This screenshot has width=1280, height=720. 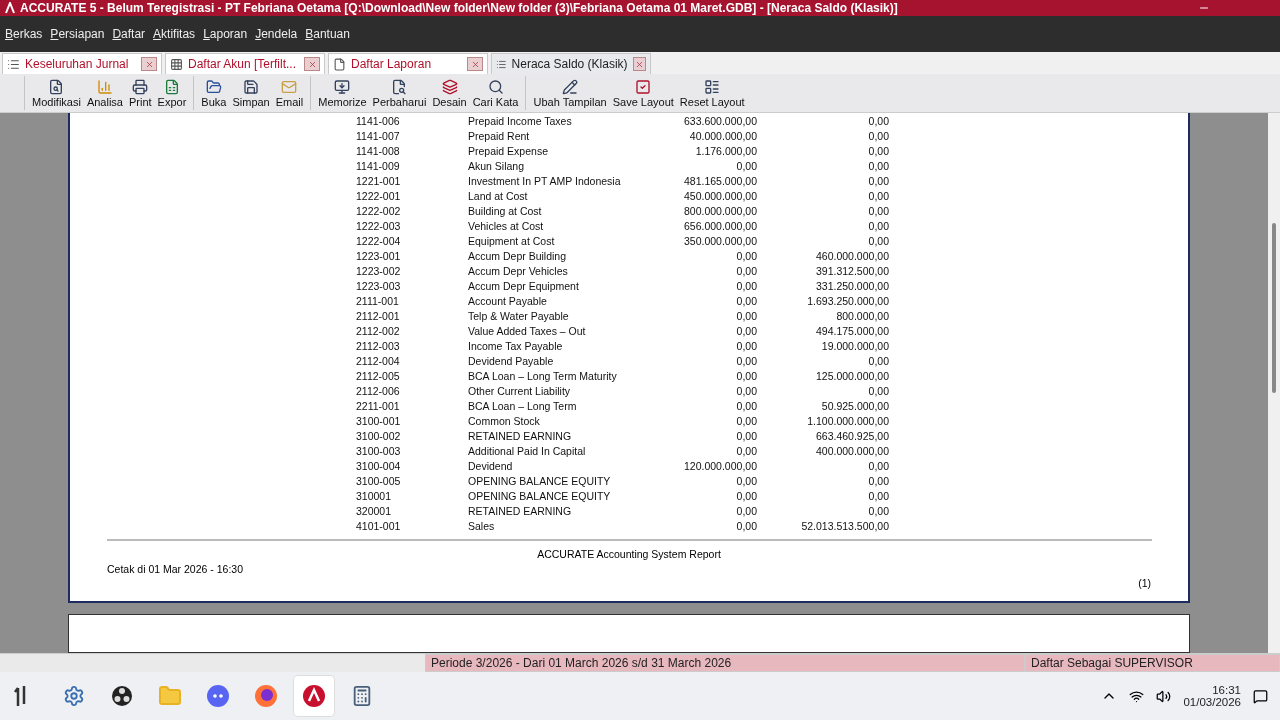 What do you see at coordinates (495, 93) in the screenshot?
I see `toolbar-button: Cari Kata` at bounding box center [495, 93].